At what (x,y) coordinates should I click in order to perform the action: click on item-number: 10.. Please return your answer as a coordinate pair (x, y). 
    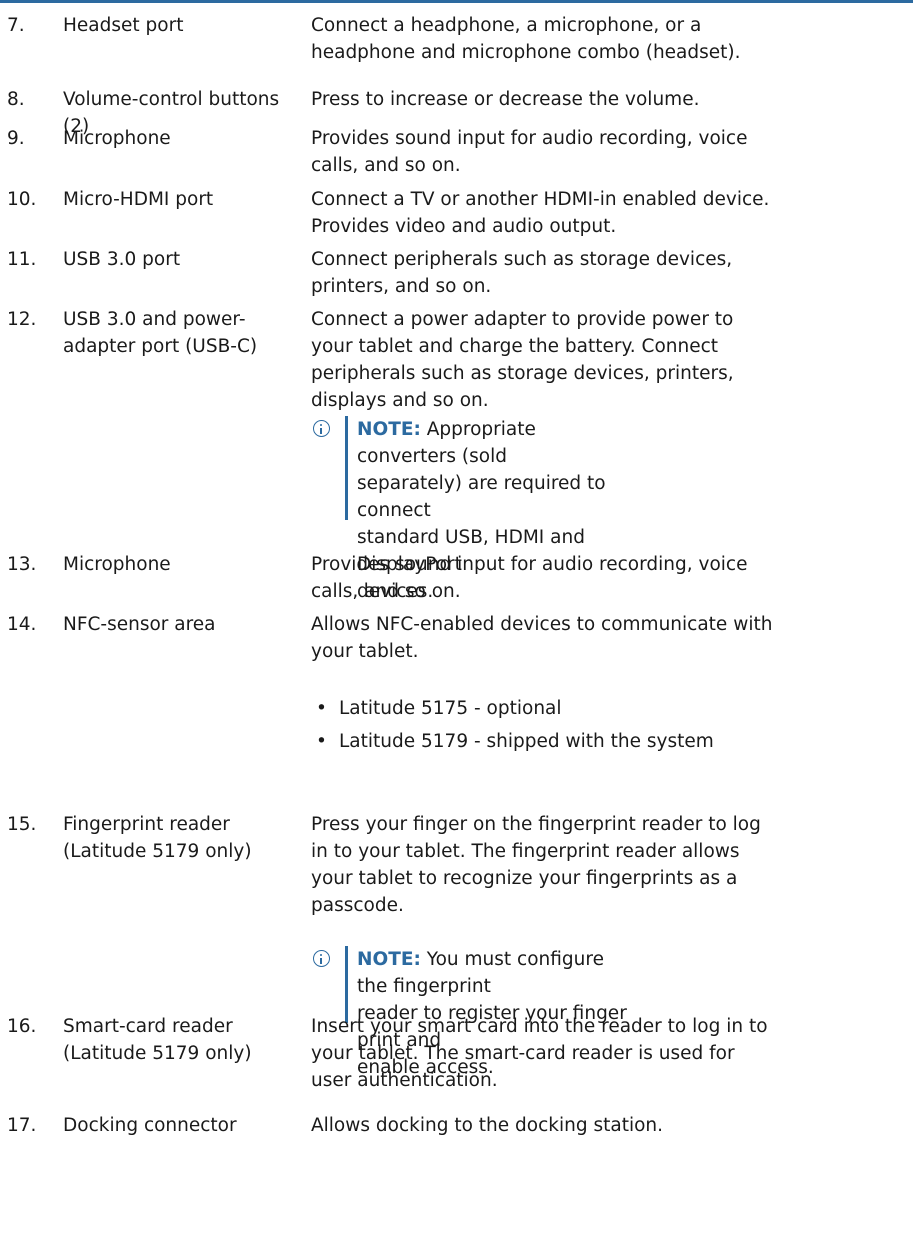
    Looking at the image, I should click on (22, 199).